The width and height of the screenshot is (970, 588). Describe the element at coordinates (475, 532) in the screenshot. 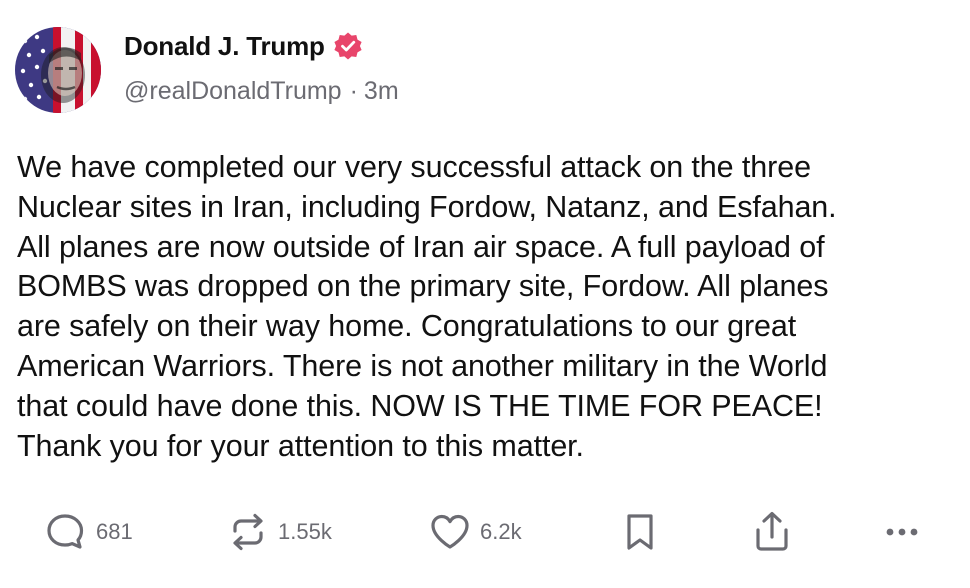

I see `like-button: 6.2k` at that location.